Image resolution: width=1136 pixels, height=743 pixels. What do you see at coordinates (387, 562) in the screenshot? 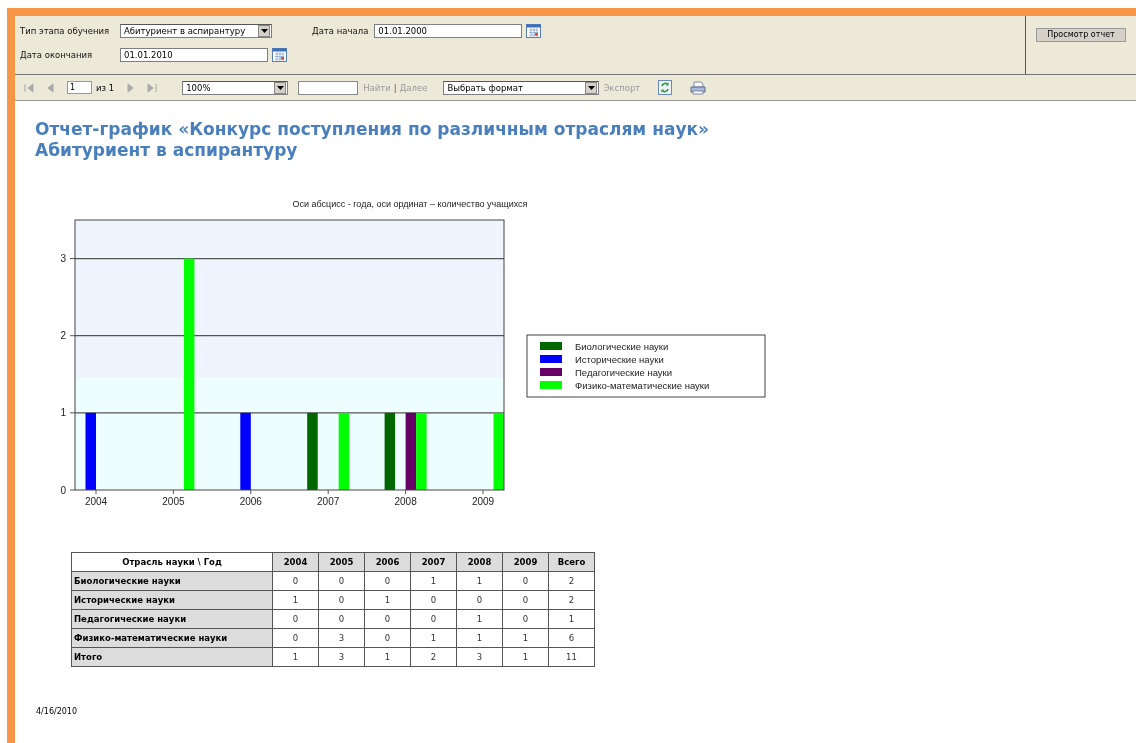
I see `column-header: 2006` at bounding box center [387, 562].